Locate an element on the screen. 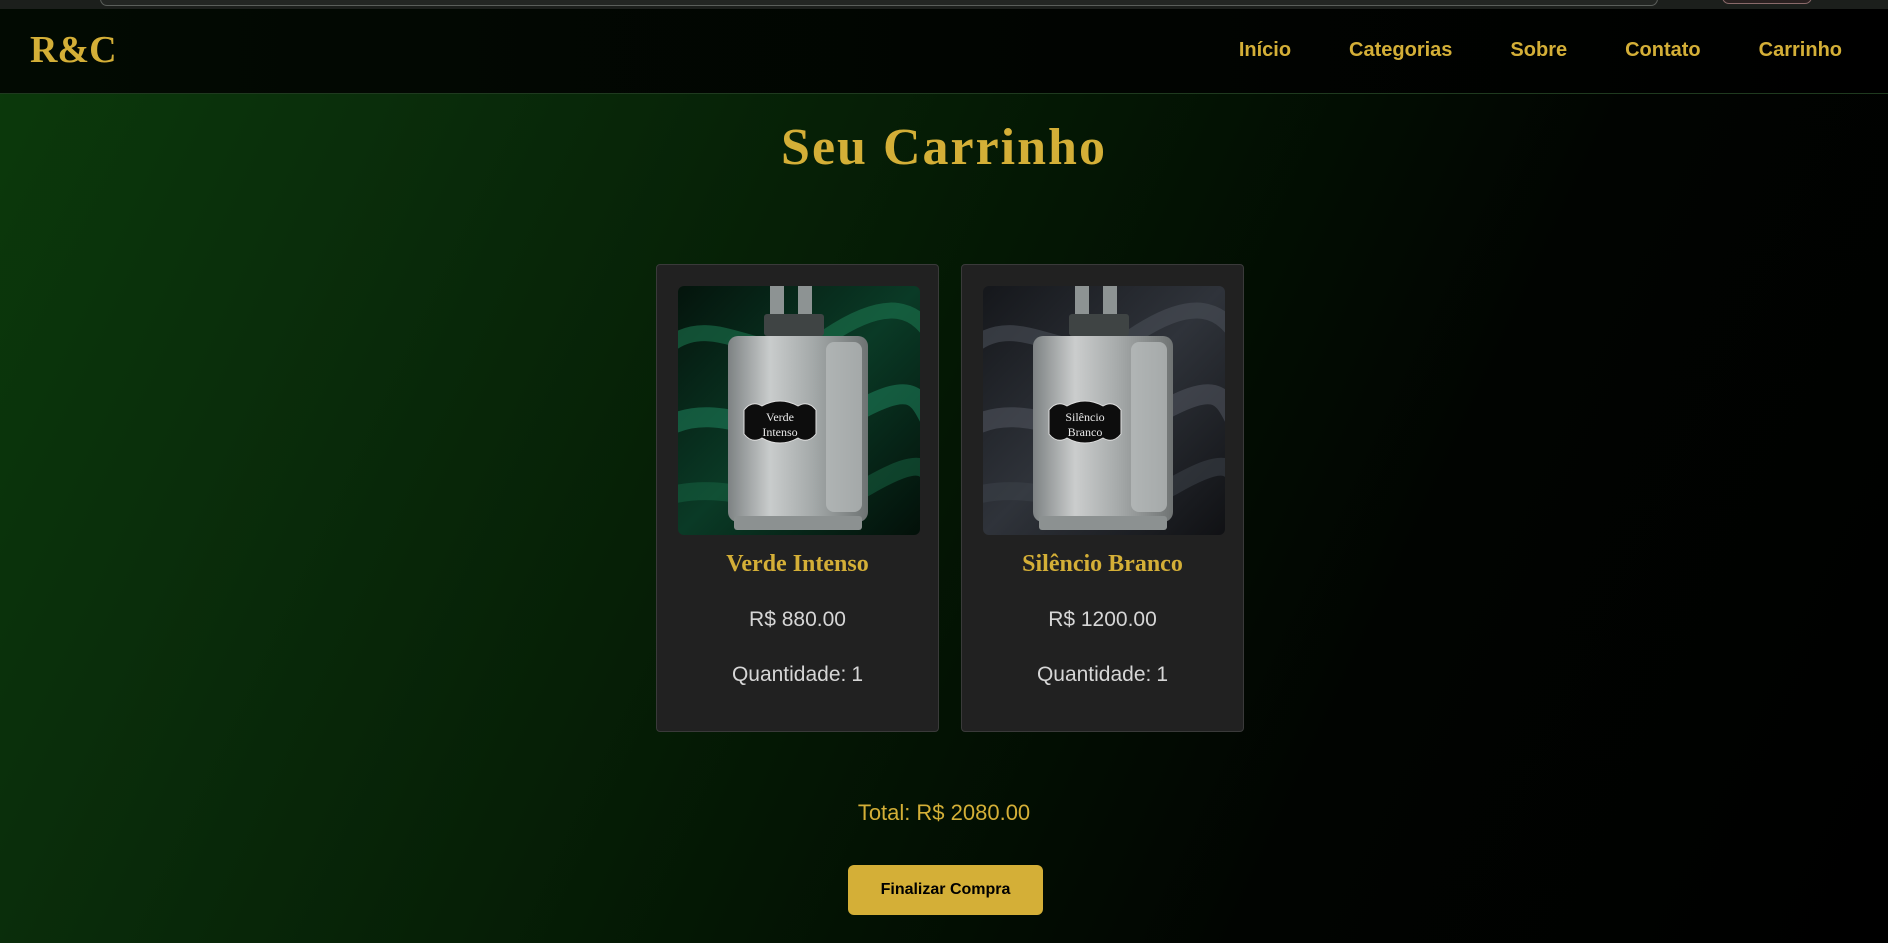 The height and width of the screenshot is (943, 1888). bottle-label: Verde Intenso is located at coordinates (780, 422).